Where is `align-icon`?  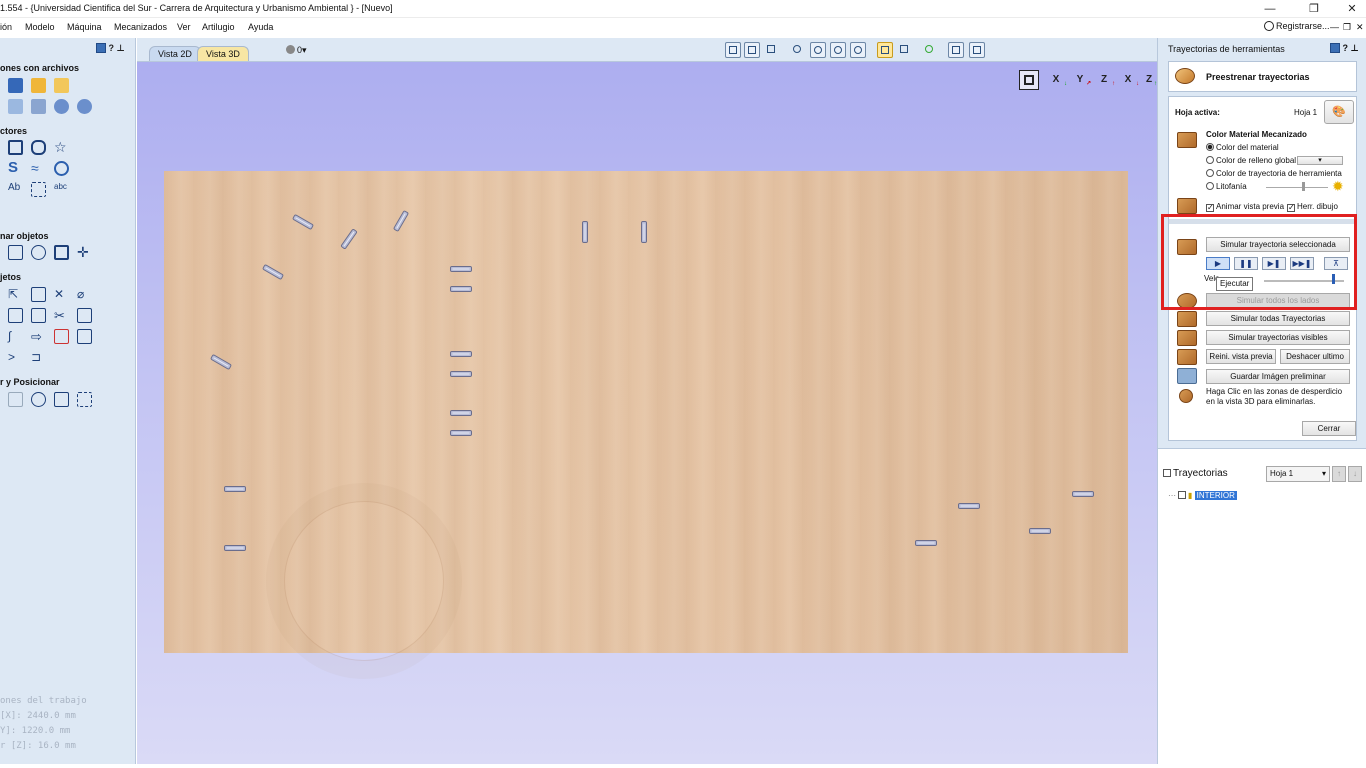 align-icon is located at coordinates (15, 399).